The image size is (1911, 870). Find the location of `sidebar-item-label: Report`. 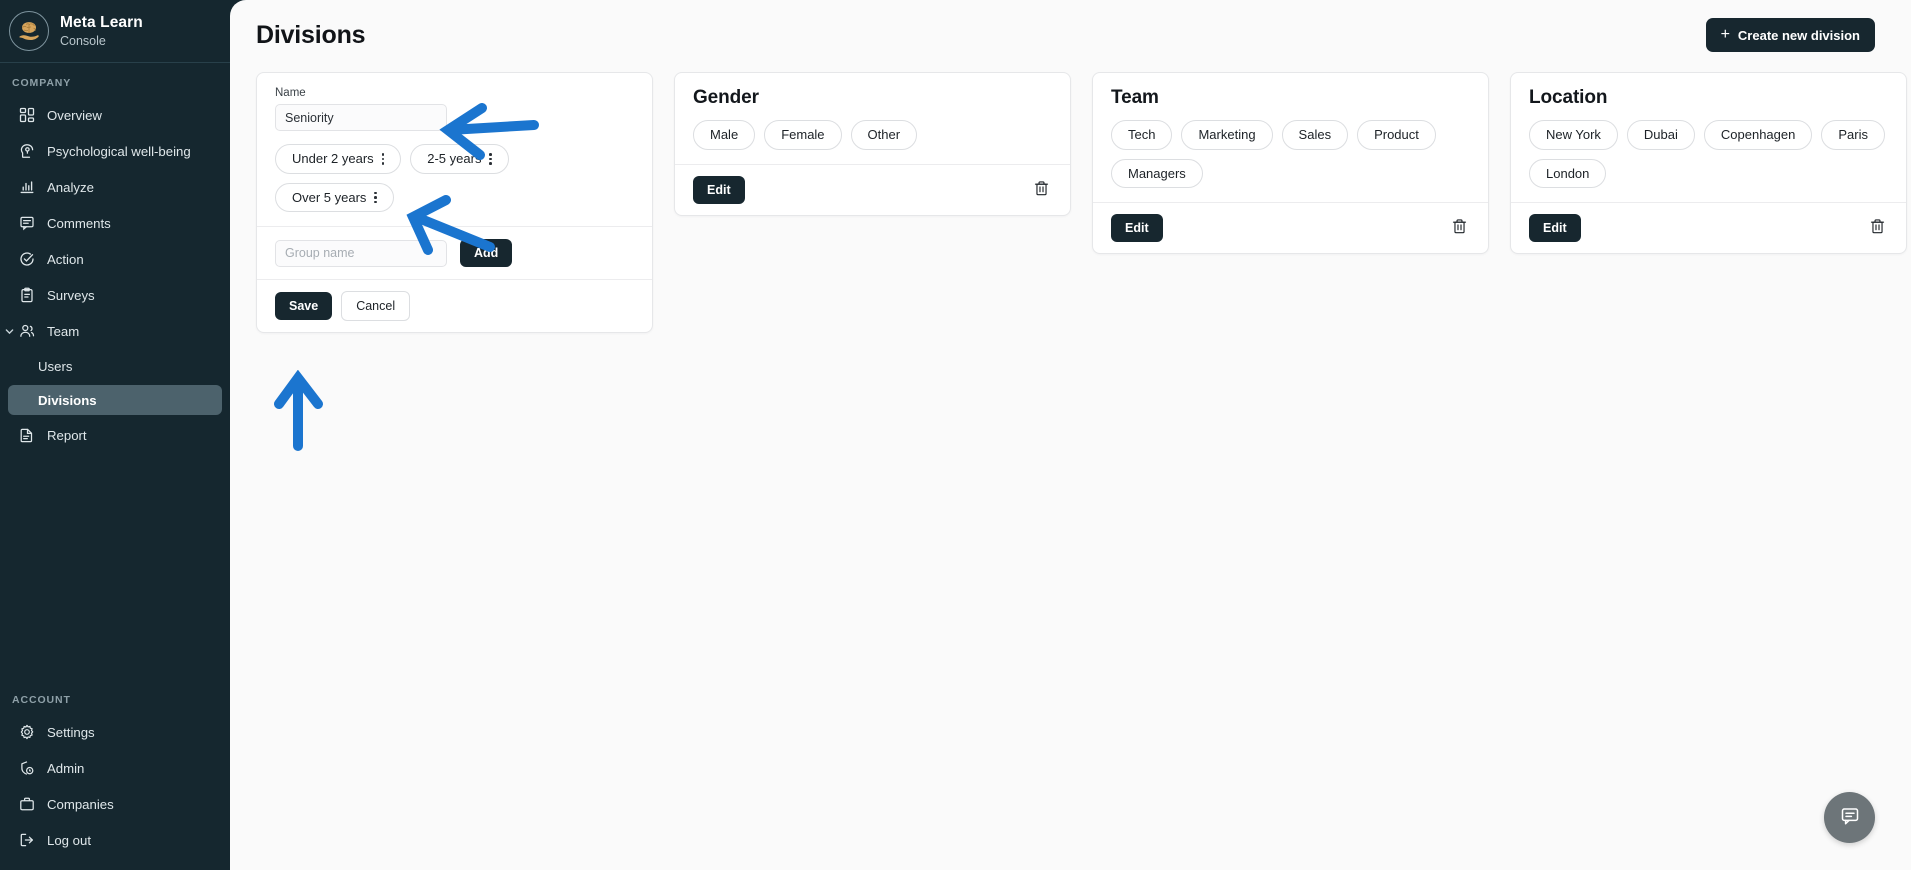

sidebar-item-label: Report is located at coordinates (67, 435).